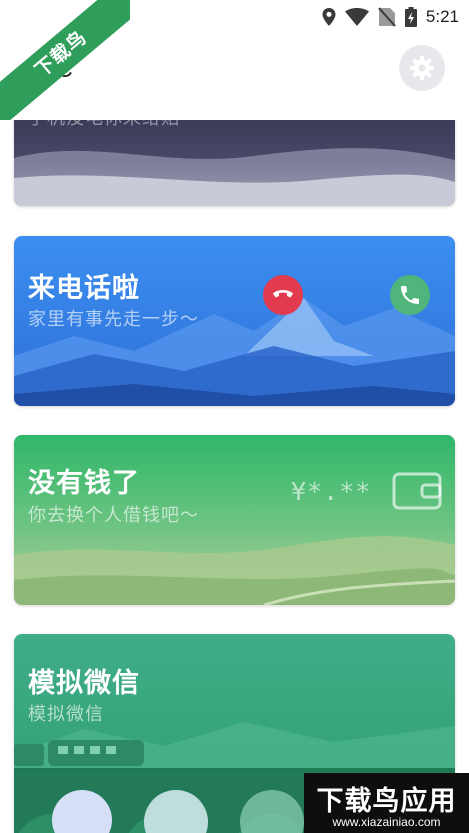 Image resolution: width=469 pixels, height=833 pixels. What do you see at coordinates (417, 491) in the screenshot?
I see `wallet-icon` at bounding box center [417, 491].